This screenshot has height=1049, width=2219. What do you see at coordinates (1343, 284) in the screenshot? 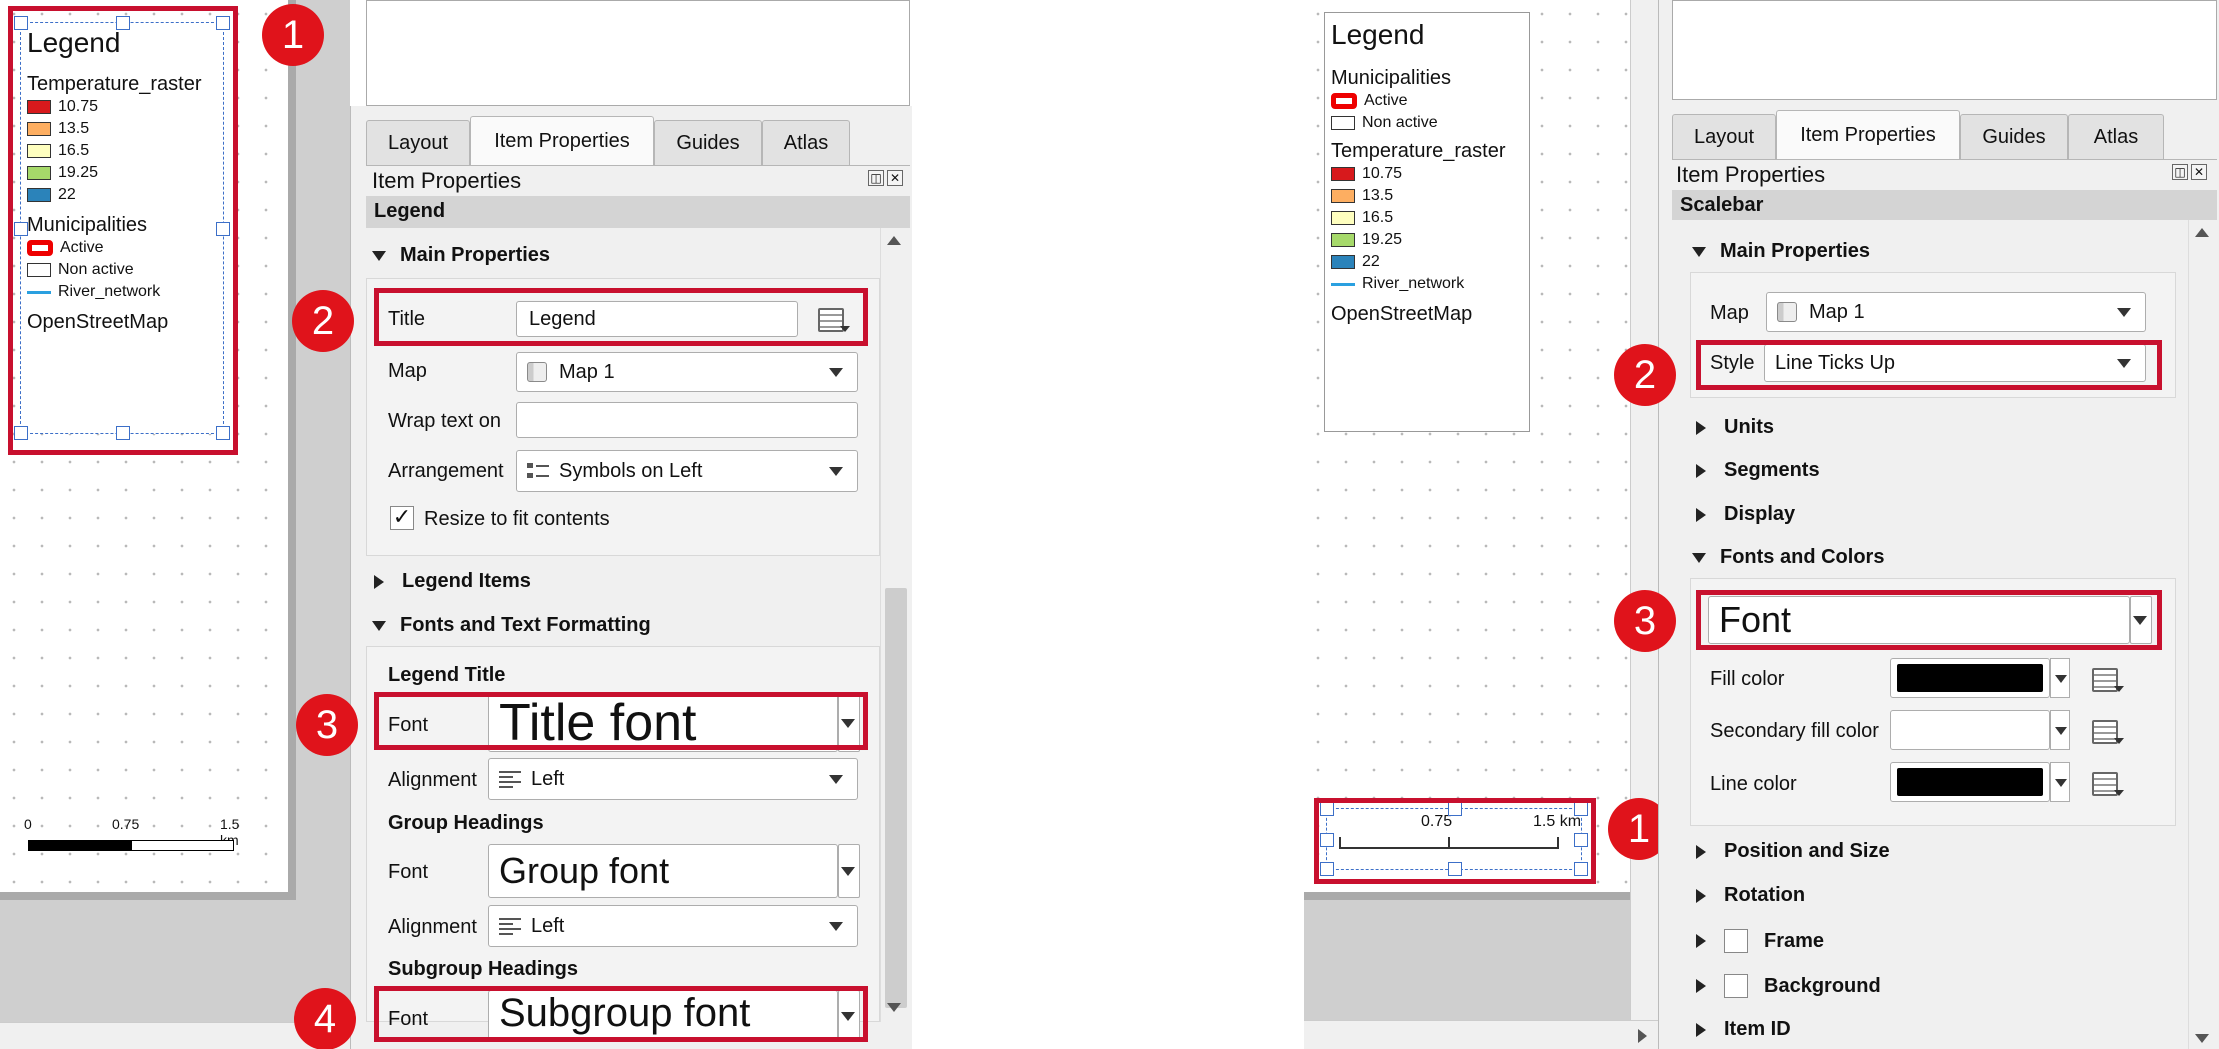
I see `legend-line-symbol` at bounding box center [1343, 284].